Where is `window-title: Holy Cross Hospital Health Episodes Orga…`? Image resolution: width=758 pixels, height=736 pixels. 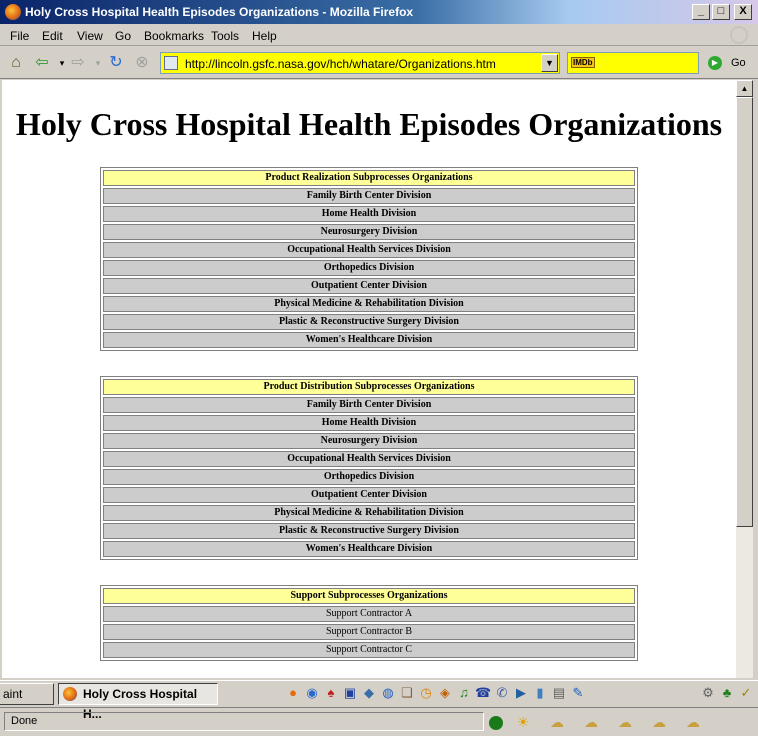
window-title: Holy Cross Hospital Health Episodes Orga… is located at coordinates (219, 12).